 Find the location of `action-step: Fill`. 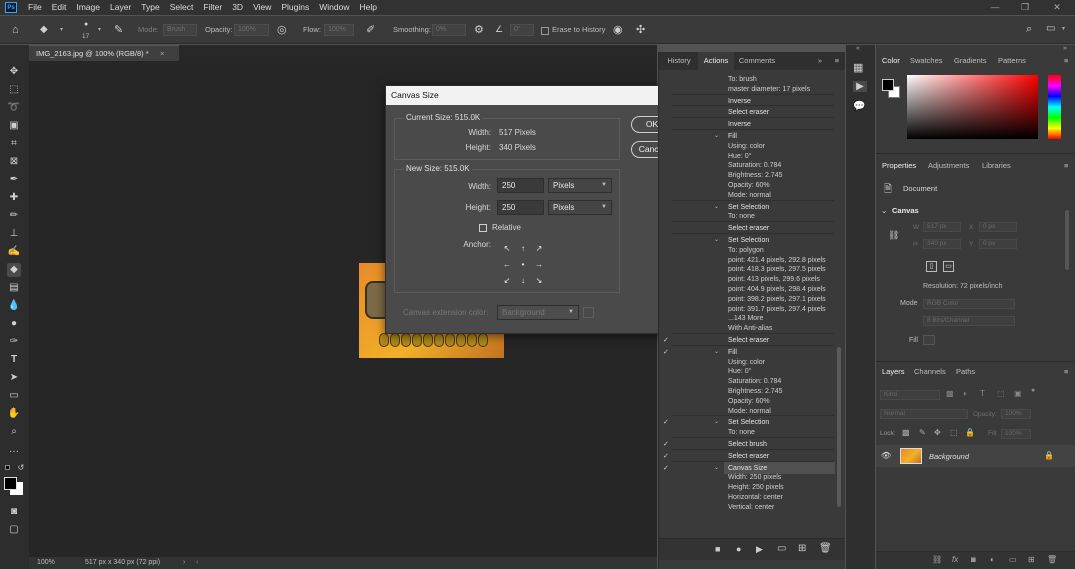

action-step: Fill is located at coordinates (732, 136).